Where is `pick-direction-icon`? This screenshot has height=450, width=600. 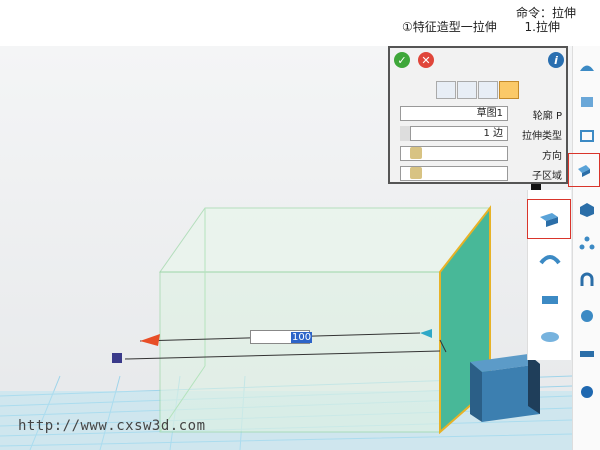
pick-direction-icon is located at coordinates (416, 153).